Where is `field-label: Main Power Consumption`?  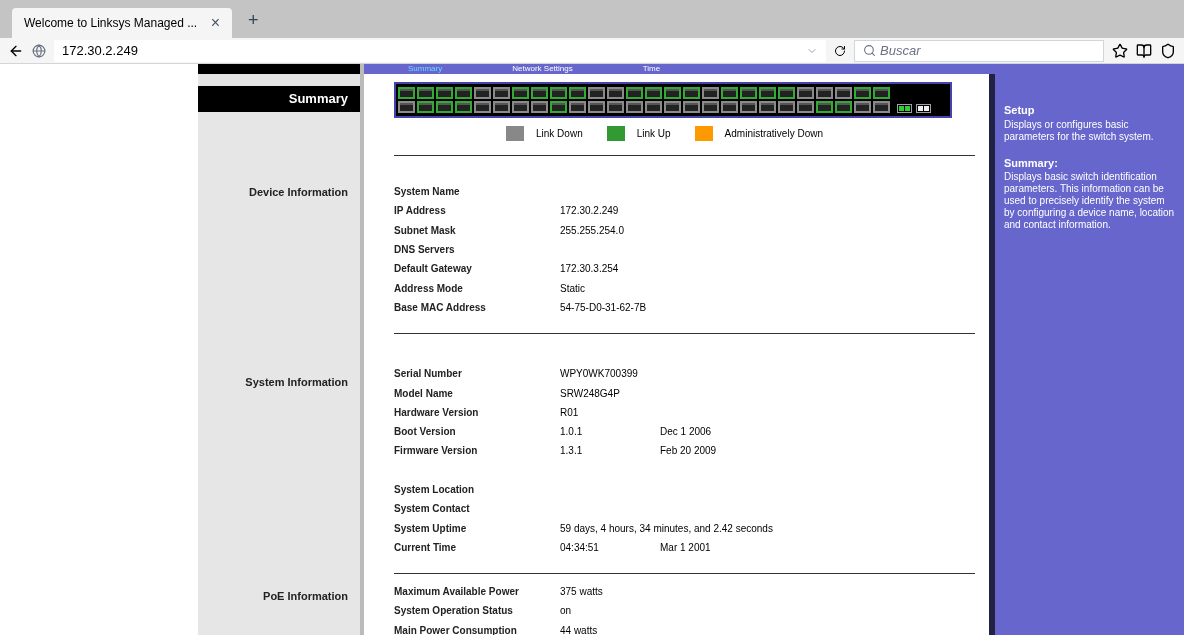 field-label: Main Power Consumption is located at coordinates (456, 629).